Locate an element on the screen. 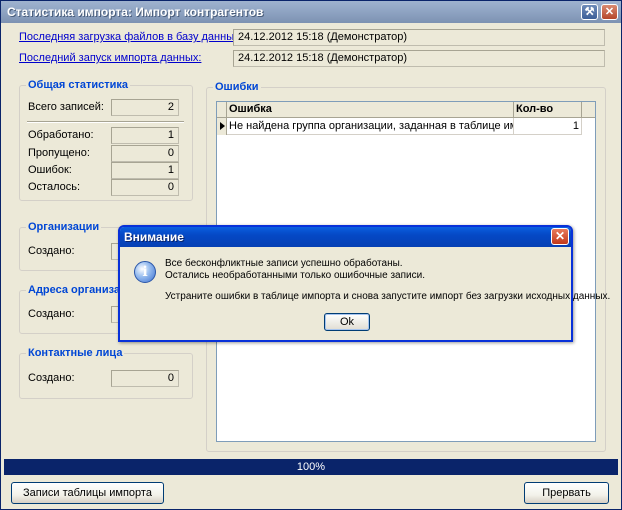  last-load-field: 24.12.2012 15:18 (Демонстратор) is located at coordinates (419, 37).